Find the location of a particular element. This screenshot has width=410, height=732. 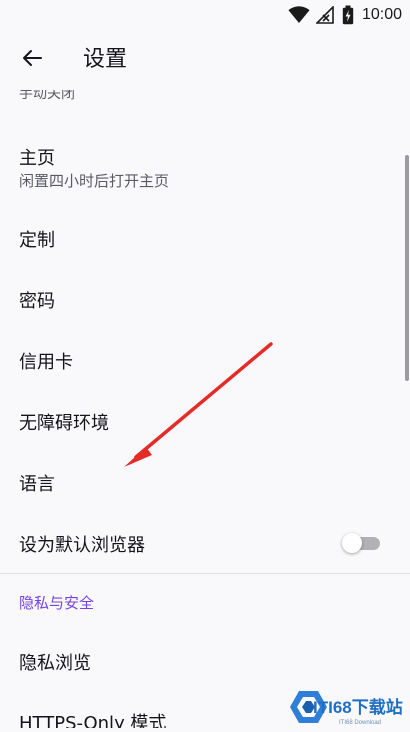

default-browser-toggle is located at coordinates (361, 543).